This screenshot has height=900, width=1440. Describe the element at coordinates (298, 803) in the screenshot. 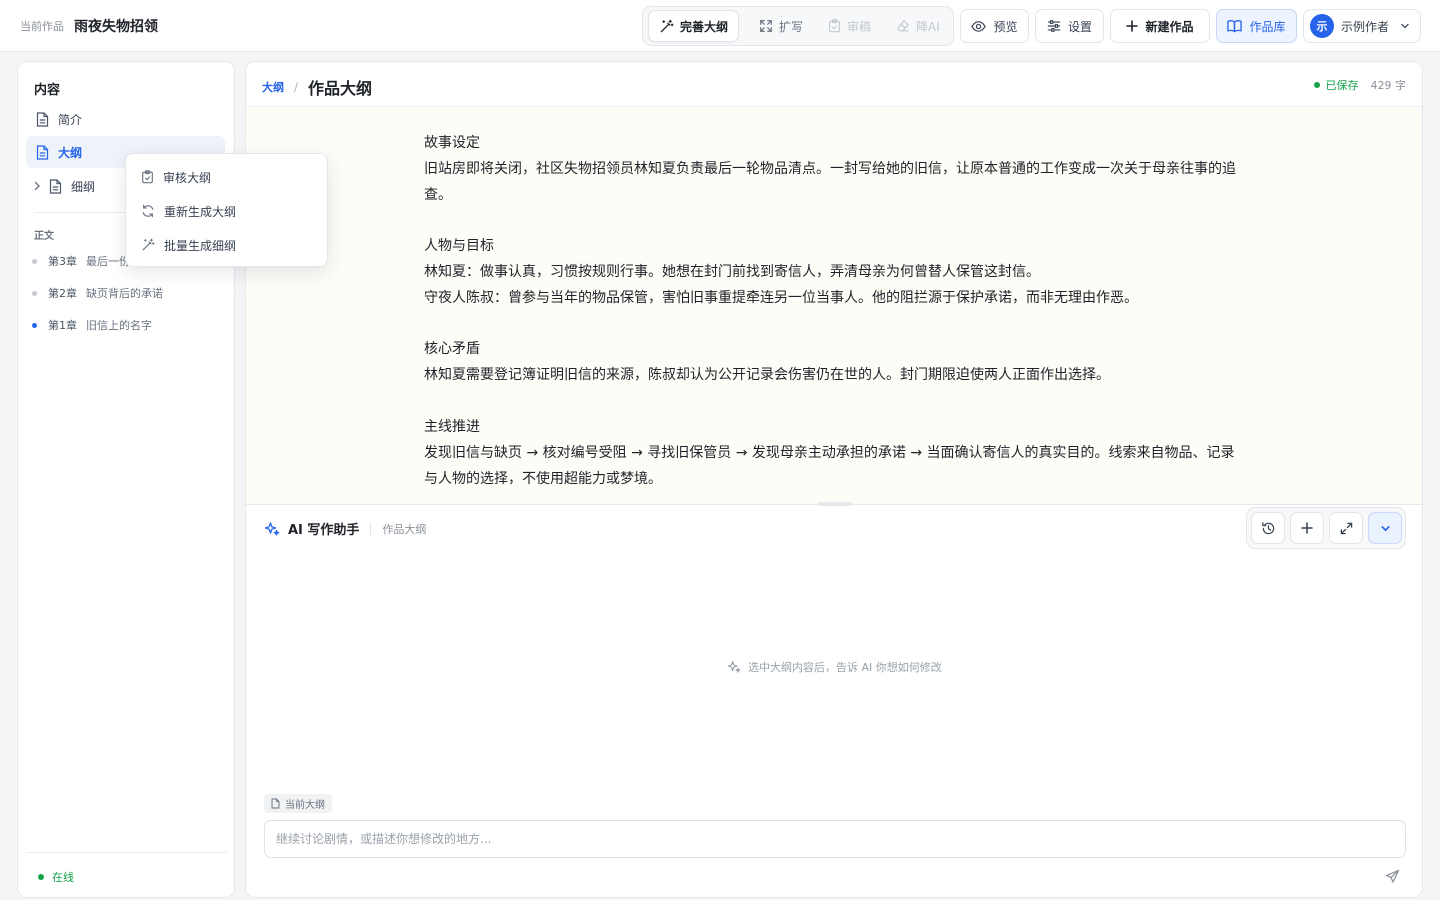

I see `context-chip: 当前大纲` at that location.